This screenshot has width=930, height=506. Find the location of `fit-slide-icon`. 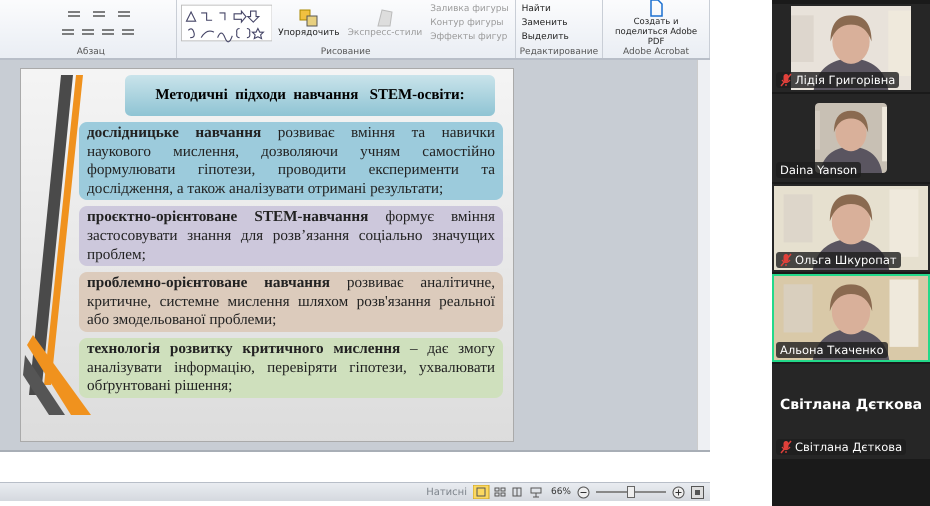

fit-slide-icon is located at coordinates (697, 492).